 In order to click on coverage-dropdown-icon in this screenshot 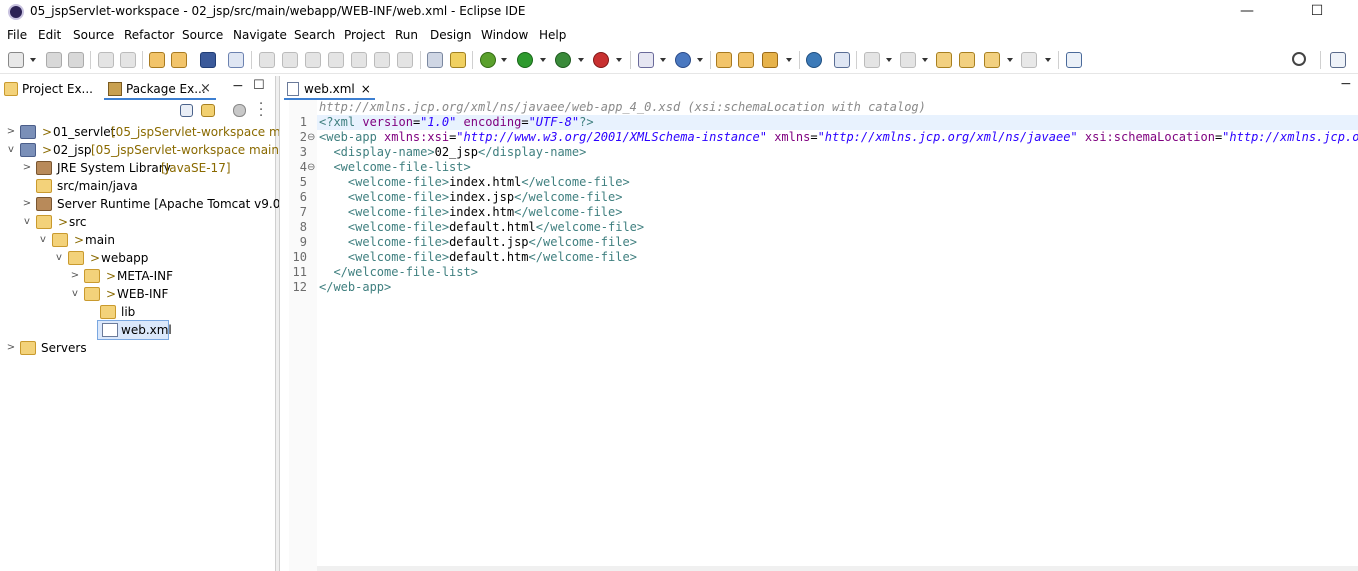, I will do `click(581, 60)`.